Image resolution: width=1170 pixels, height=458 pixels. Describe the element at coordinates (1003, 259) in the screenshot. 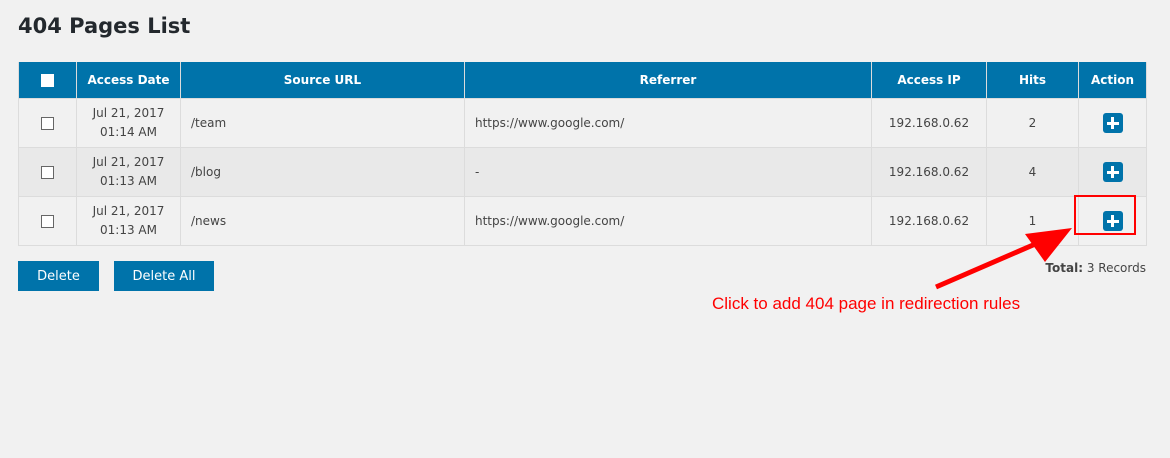

I see `annotation-arrow-icon` at that location.